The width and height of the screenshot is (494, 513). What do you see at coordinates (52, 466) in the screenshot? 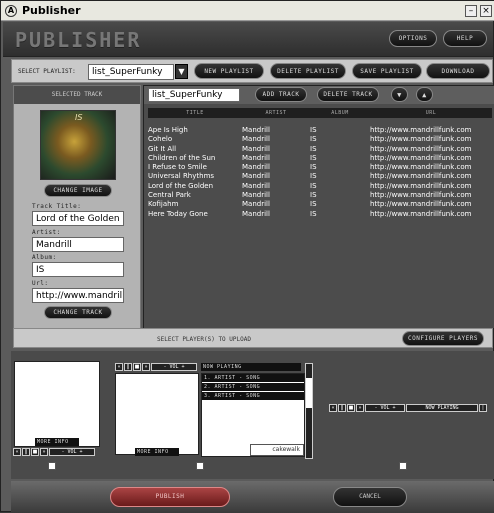
I see `player1-checkbox` at bounding box center [52, 466].